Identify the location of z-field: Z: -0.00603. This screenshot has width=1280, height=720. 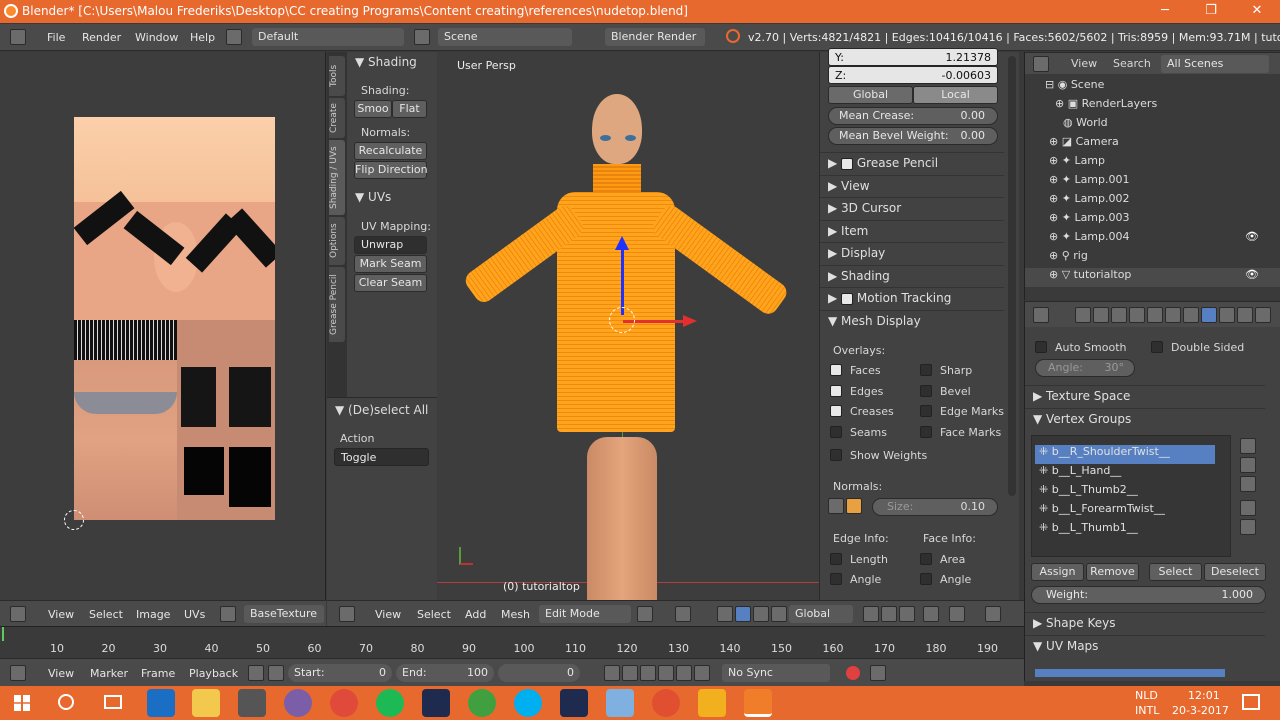
(913, 75).